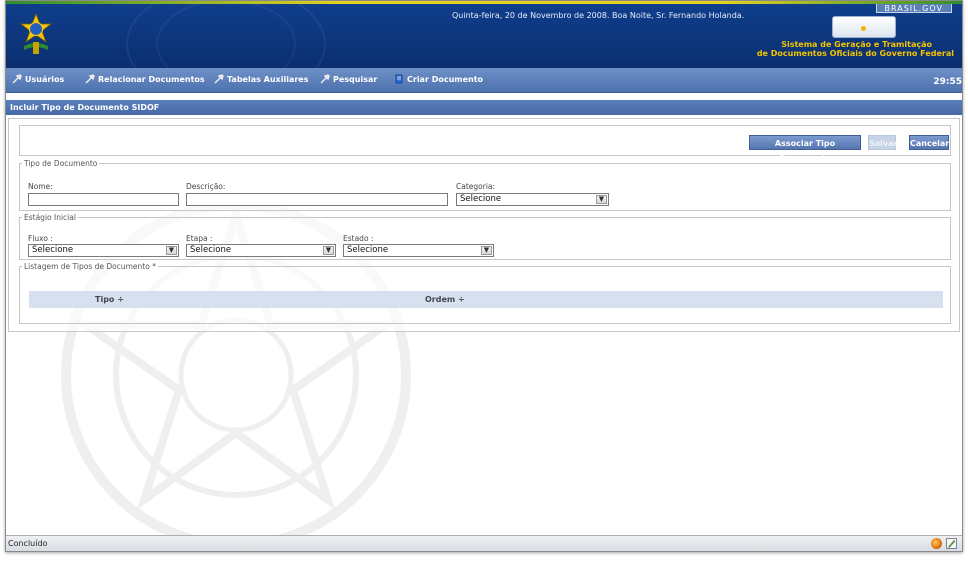  What do you see at coordinates (268, 79) in the screenshot?
I see `nav-label: Tabelas Auxiliares` at bounding box center [268, 79].